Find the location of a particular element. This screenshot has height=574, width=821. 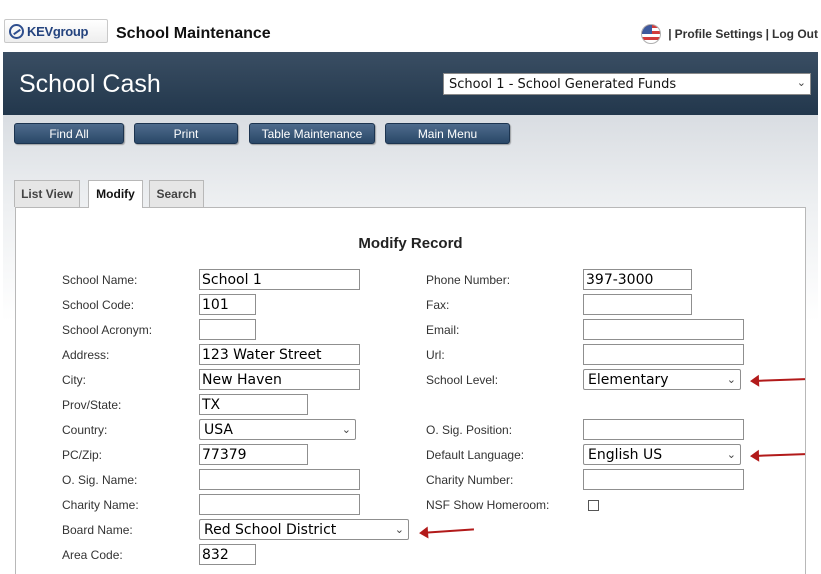

charity-name-field is located at coordinates (279, 504).